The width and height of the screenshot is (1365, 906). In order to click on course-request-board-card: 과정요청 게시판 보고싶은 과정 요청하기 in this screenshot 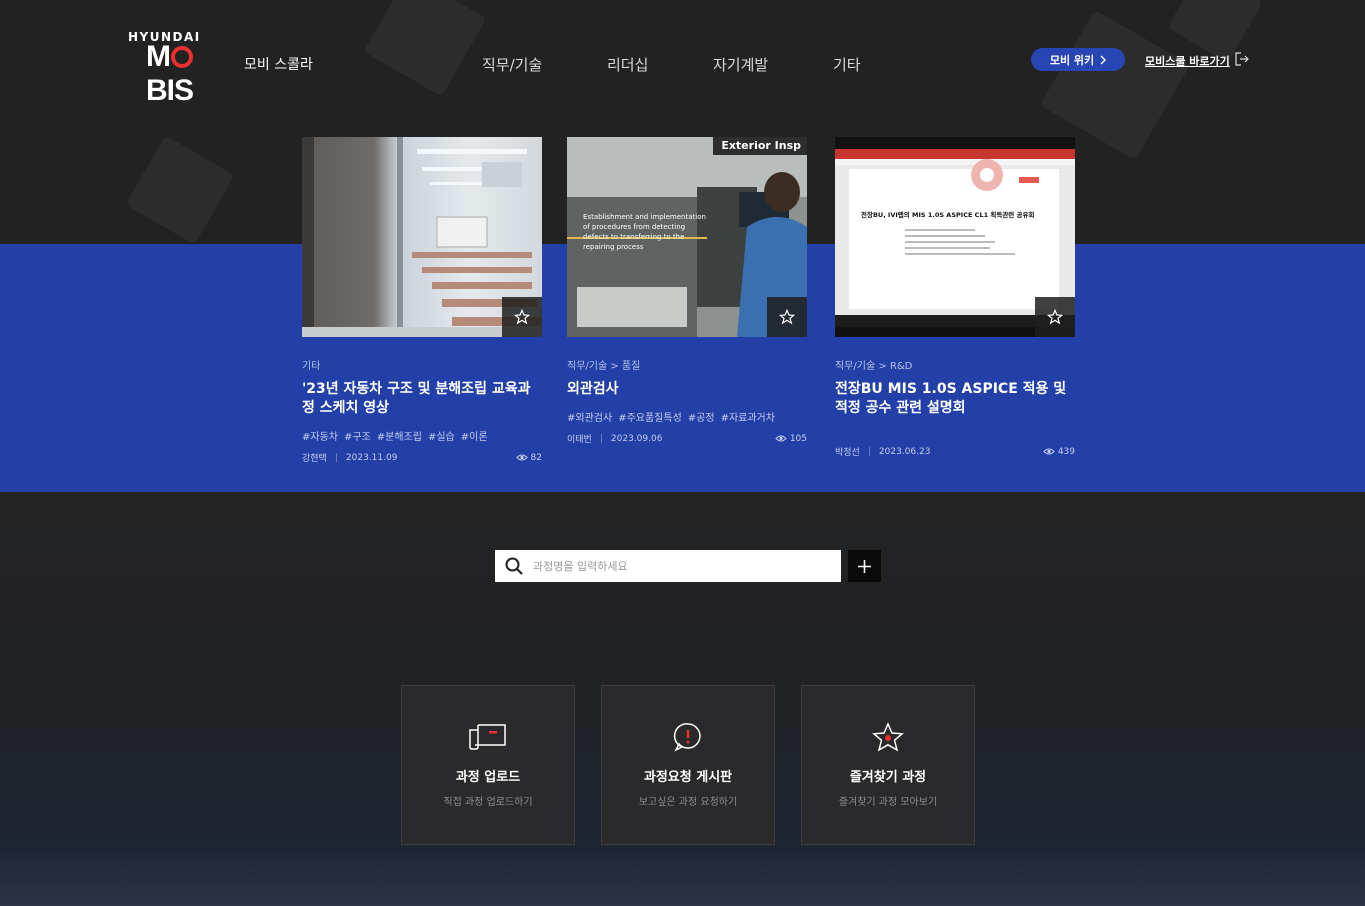, I will do `click(688, 765)`.